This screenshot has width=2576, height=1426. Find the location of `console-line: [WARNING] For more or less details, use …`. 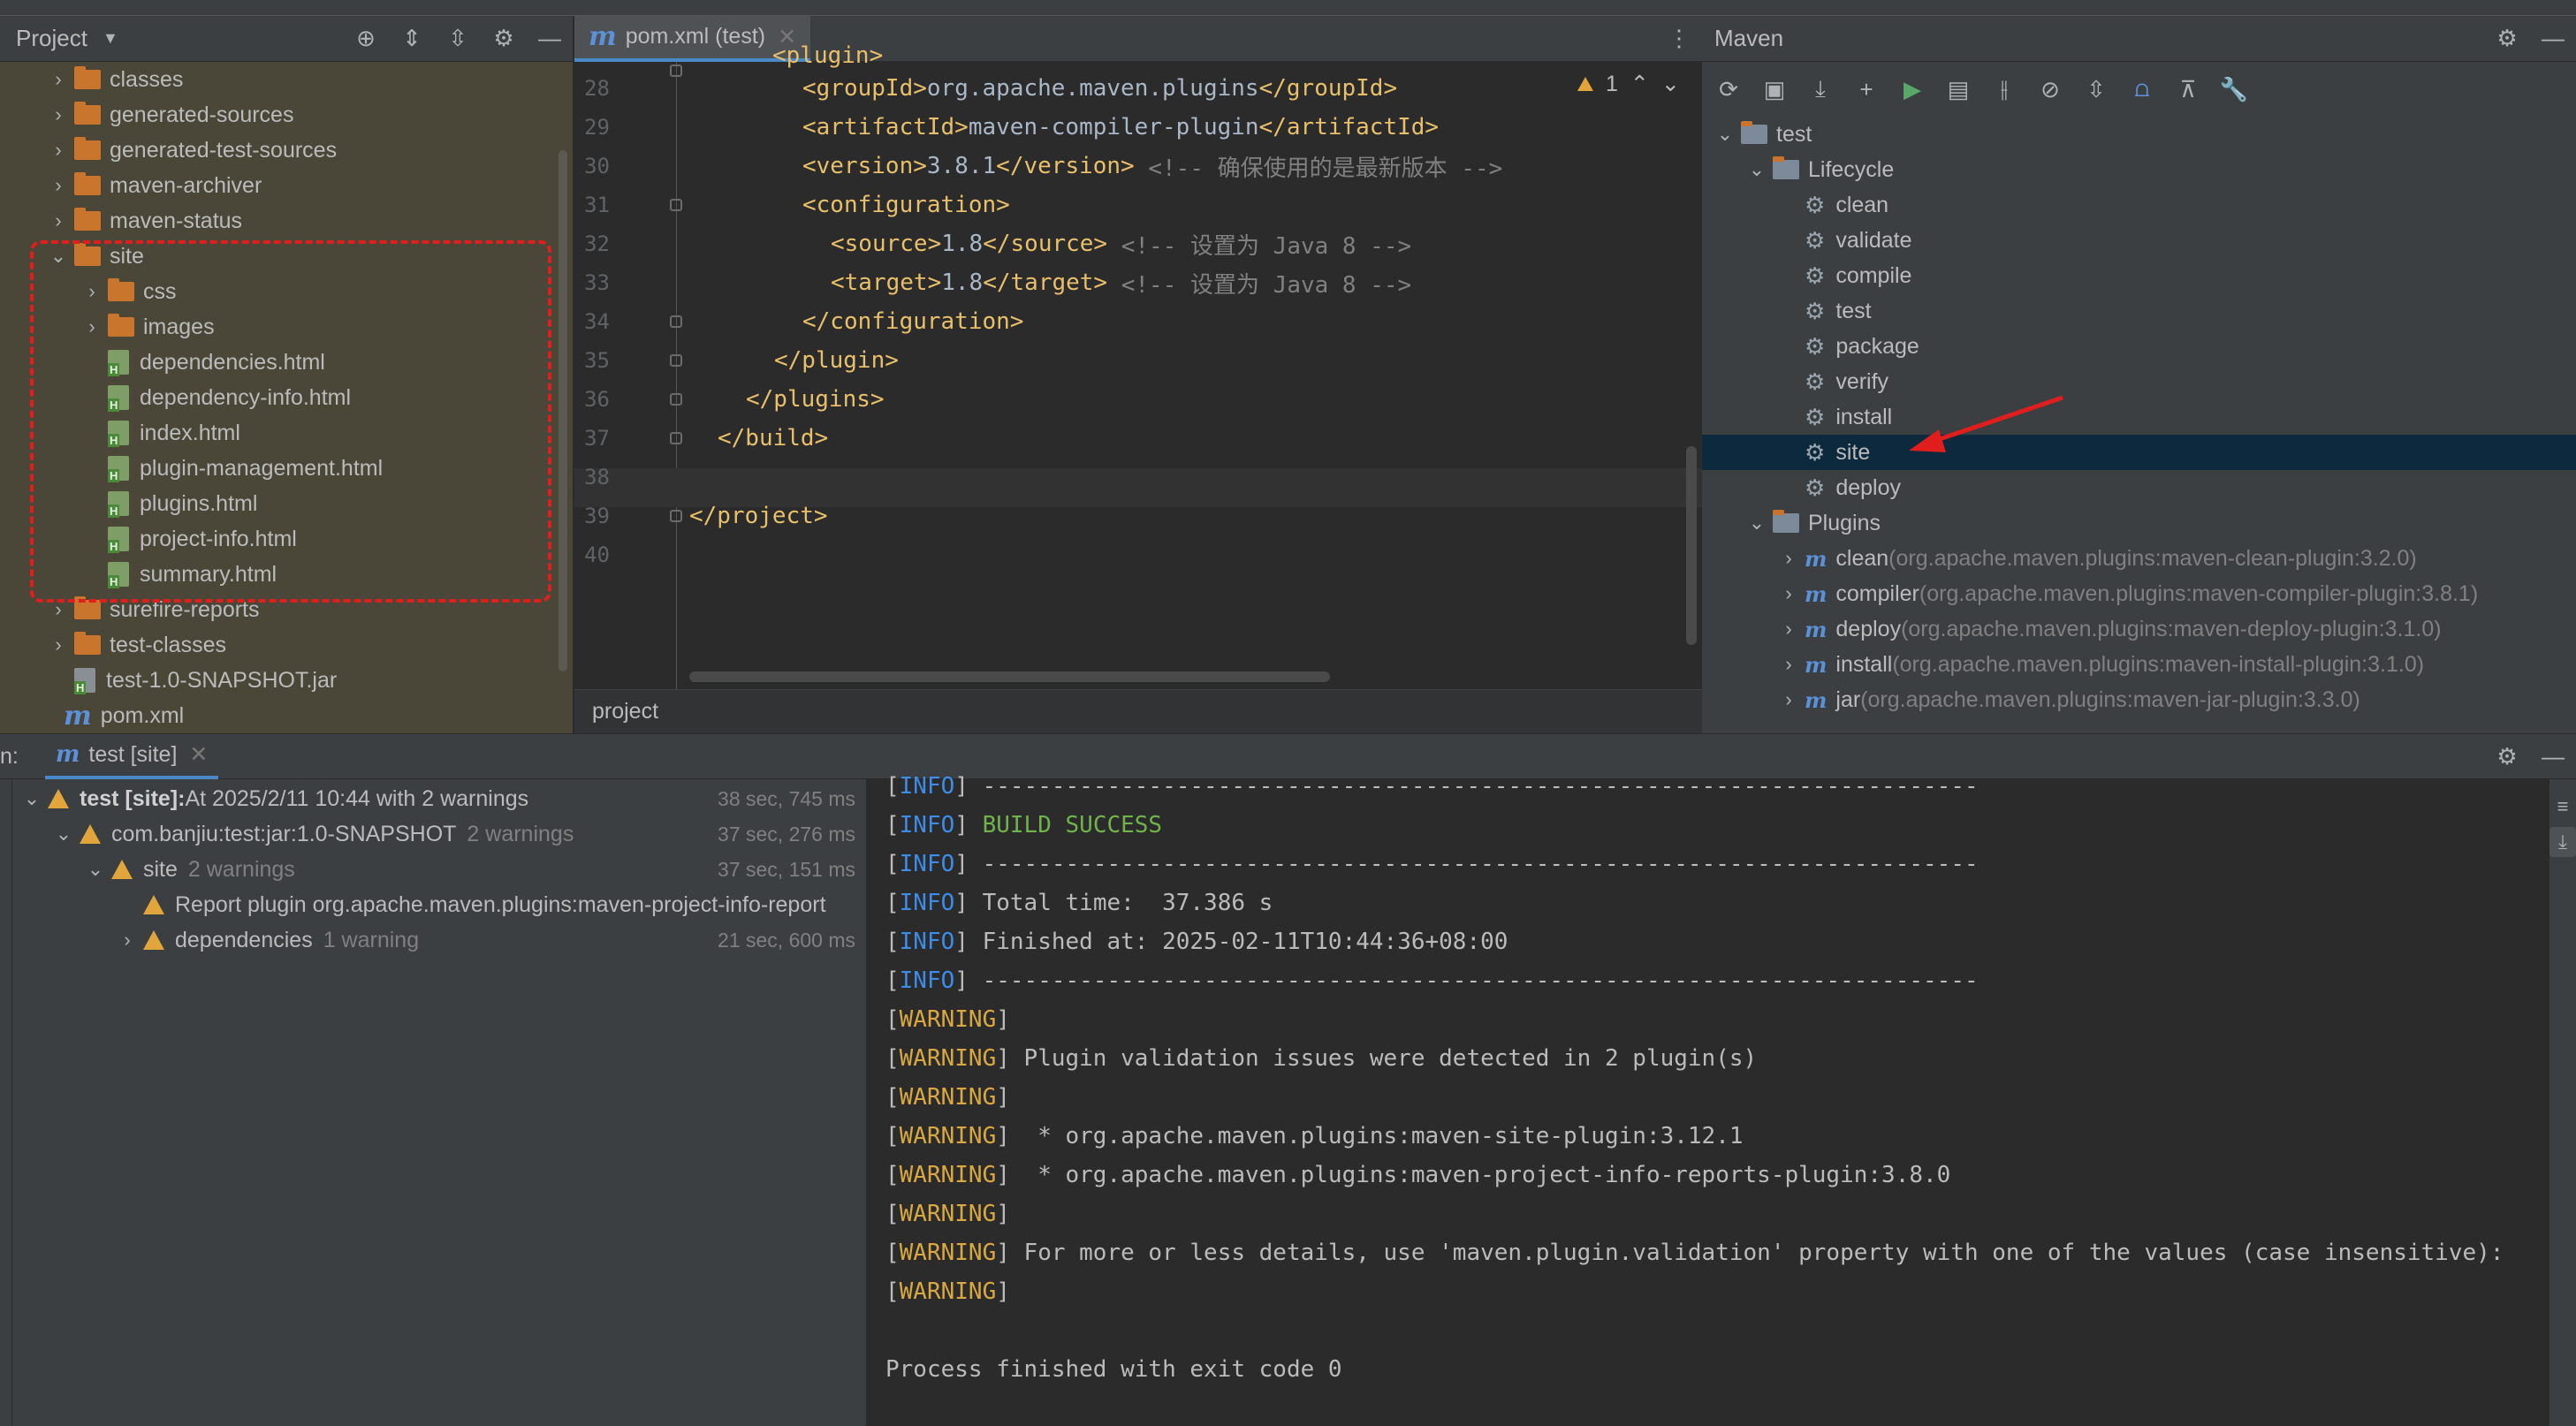

console-line: [WARNING] For more or less details, use … is located at coordinates (1695, 1252).